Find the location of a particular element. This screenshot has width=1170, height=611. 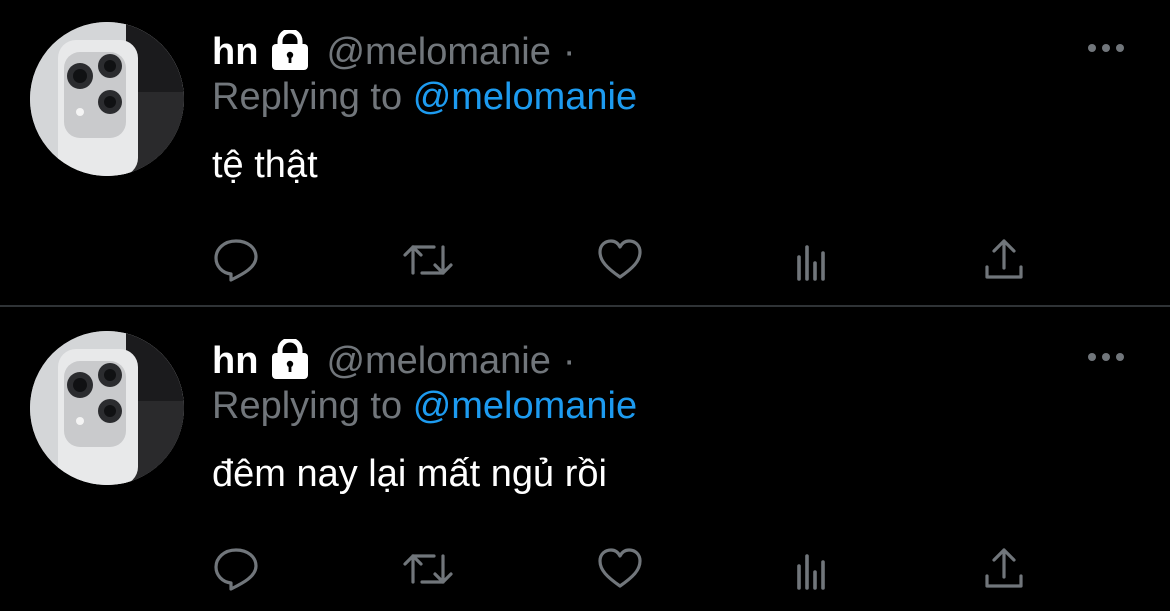

tweet-text: đêm nay lại mất ngủ rồi is located at coordinates (409, 474).